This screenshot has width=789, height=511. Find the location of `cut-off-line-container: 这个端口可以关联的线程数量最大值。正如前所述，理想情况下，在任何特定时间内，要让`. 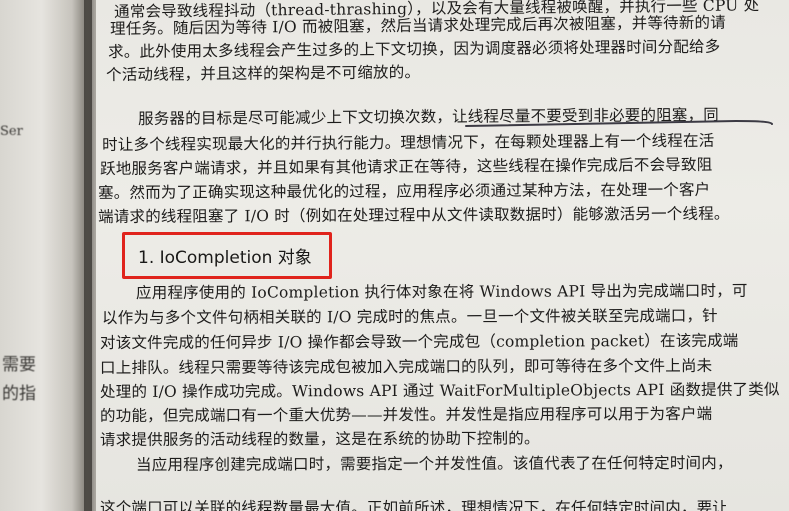

cut-off-line-container: 这个端口可以关联的线程数量最大值。正如前所述，理想情况下，在任何特定时间内，要让 is located at coordinates (442, 504).